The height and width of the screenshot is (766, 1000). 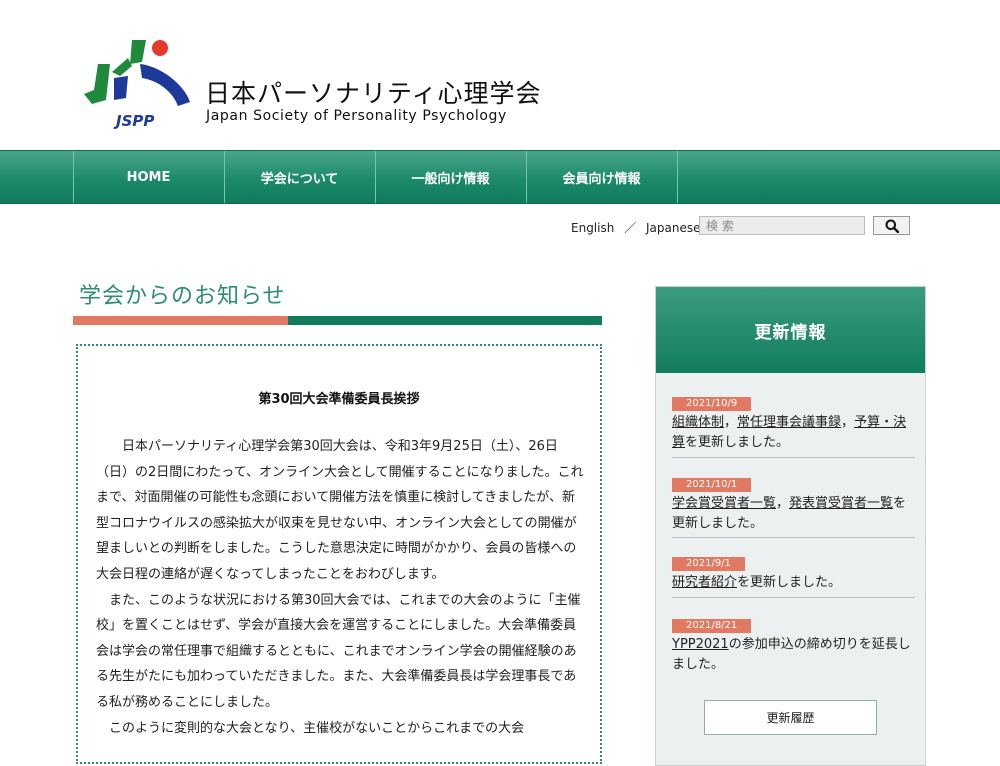 I want to click on nav-about: 学会について, so click(x=299, y=177).